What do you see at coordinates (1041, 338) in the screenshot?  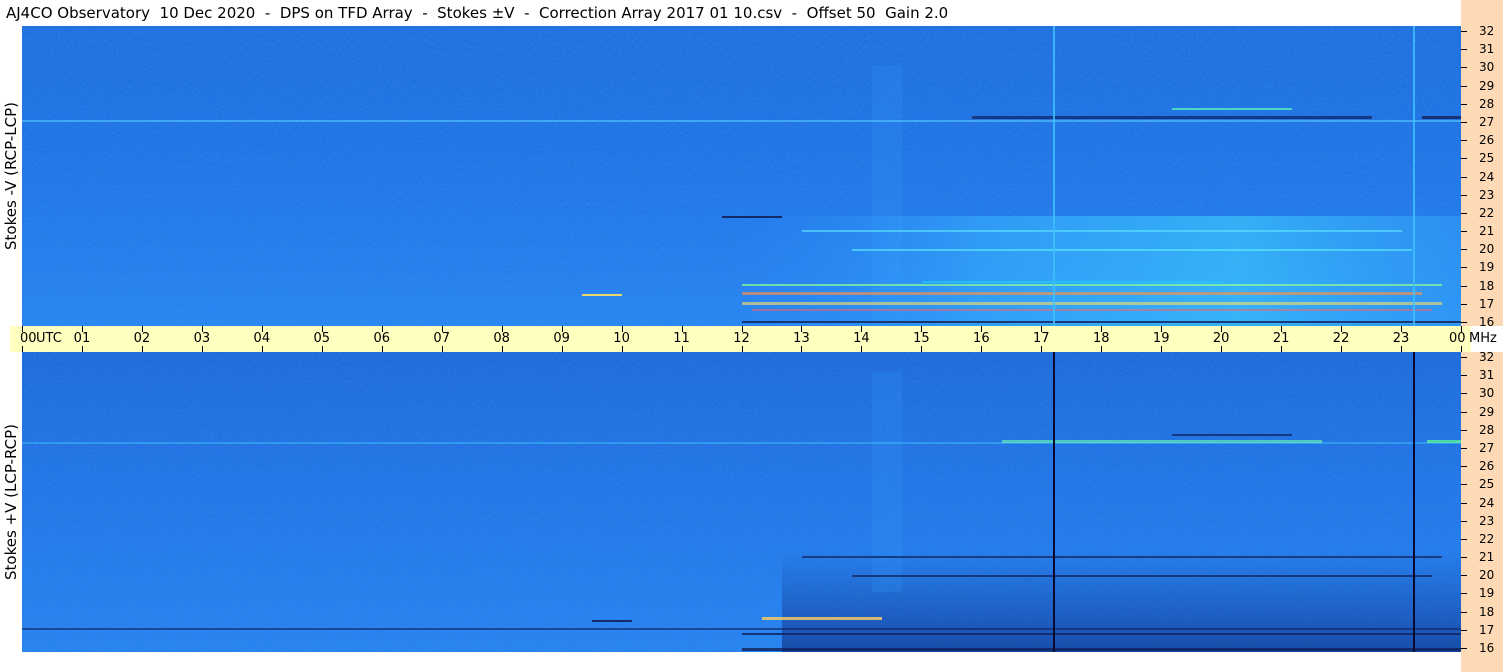 I see `utc-tick-label: 17` at bounding box center [1041, 338].